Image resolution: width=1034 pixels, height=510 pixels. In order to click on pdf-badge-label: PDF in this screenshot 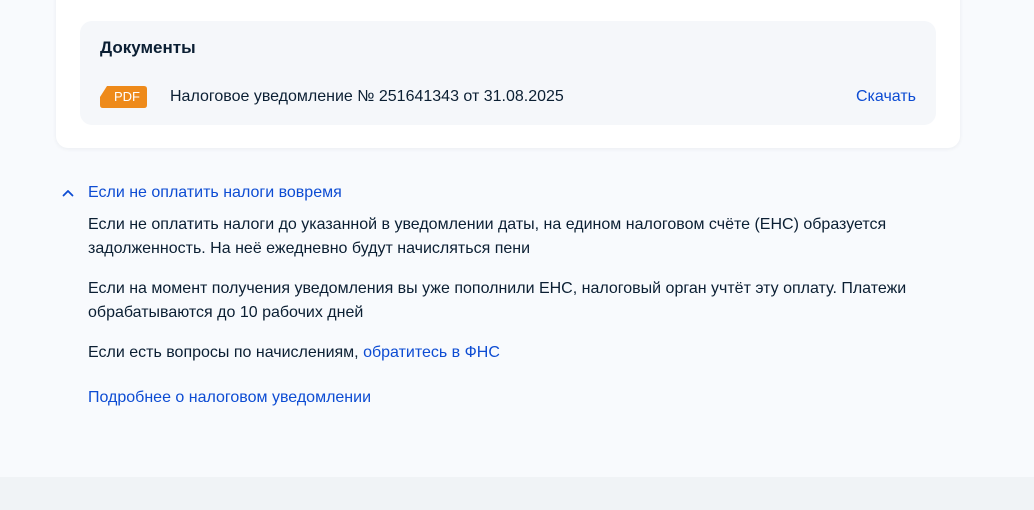, I will do `click(127, 96)`.